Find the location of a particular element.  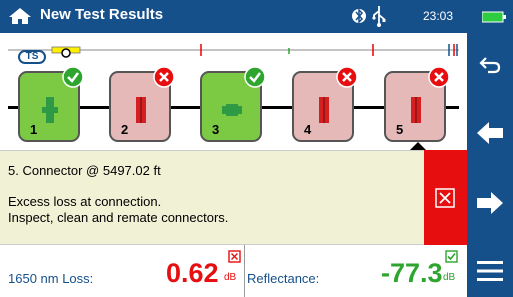

ts-marker: TS is located at coordinates (32, 57).